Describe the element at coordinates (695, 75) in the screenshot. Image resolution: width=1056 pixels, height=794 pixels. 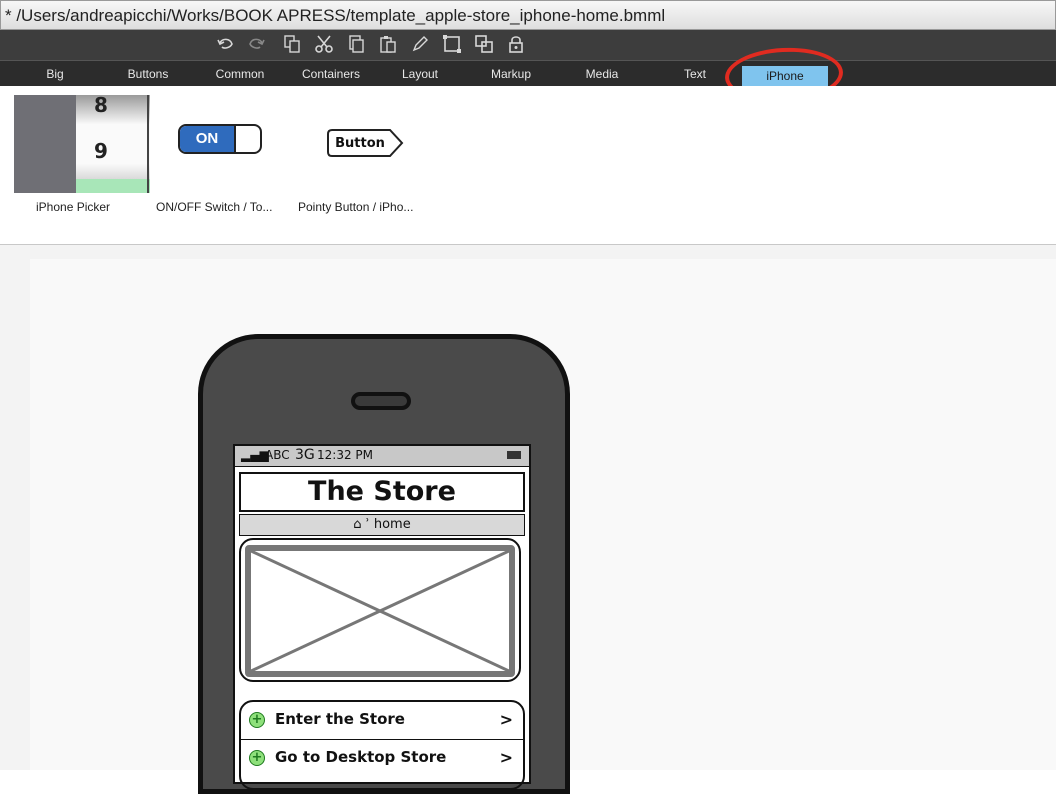
I see `tab-text: Text` at that location.